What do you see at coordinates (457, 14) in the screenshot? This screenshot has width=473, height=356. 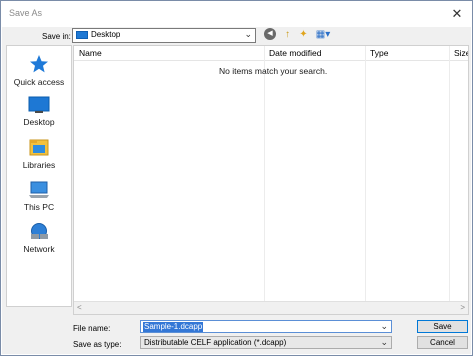 I see `close-icon: ✕` at bounding box center [457, 14].